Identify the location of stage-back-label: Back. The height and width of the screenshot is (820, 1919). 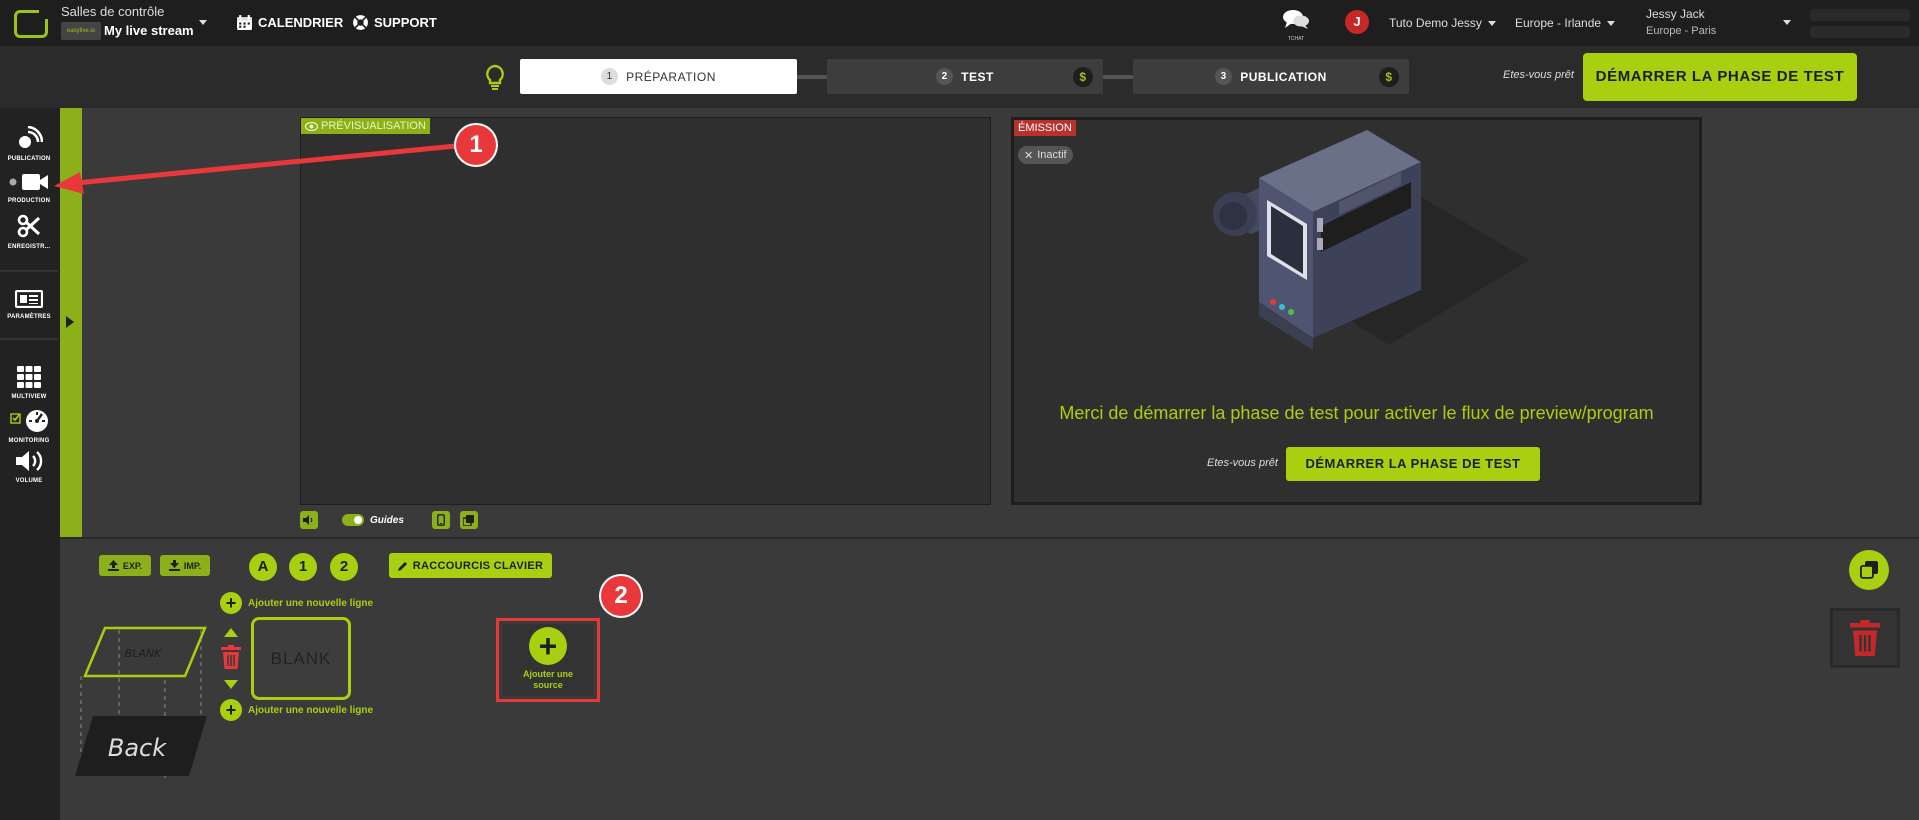
(137, 748).